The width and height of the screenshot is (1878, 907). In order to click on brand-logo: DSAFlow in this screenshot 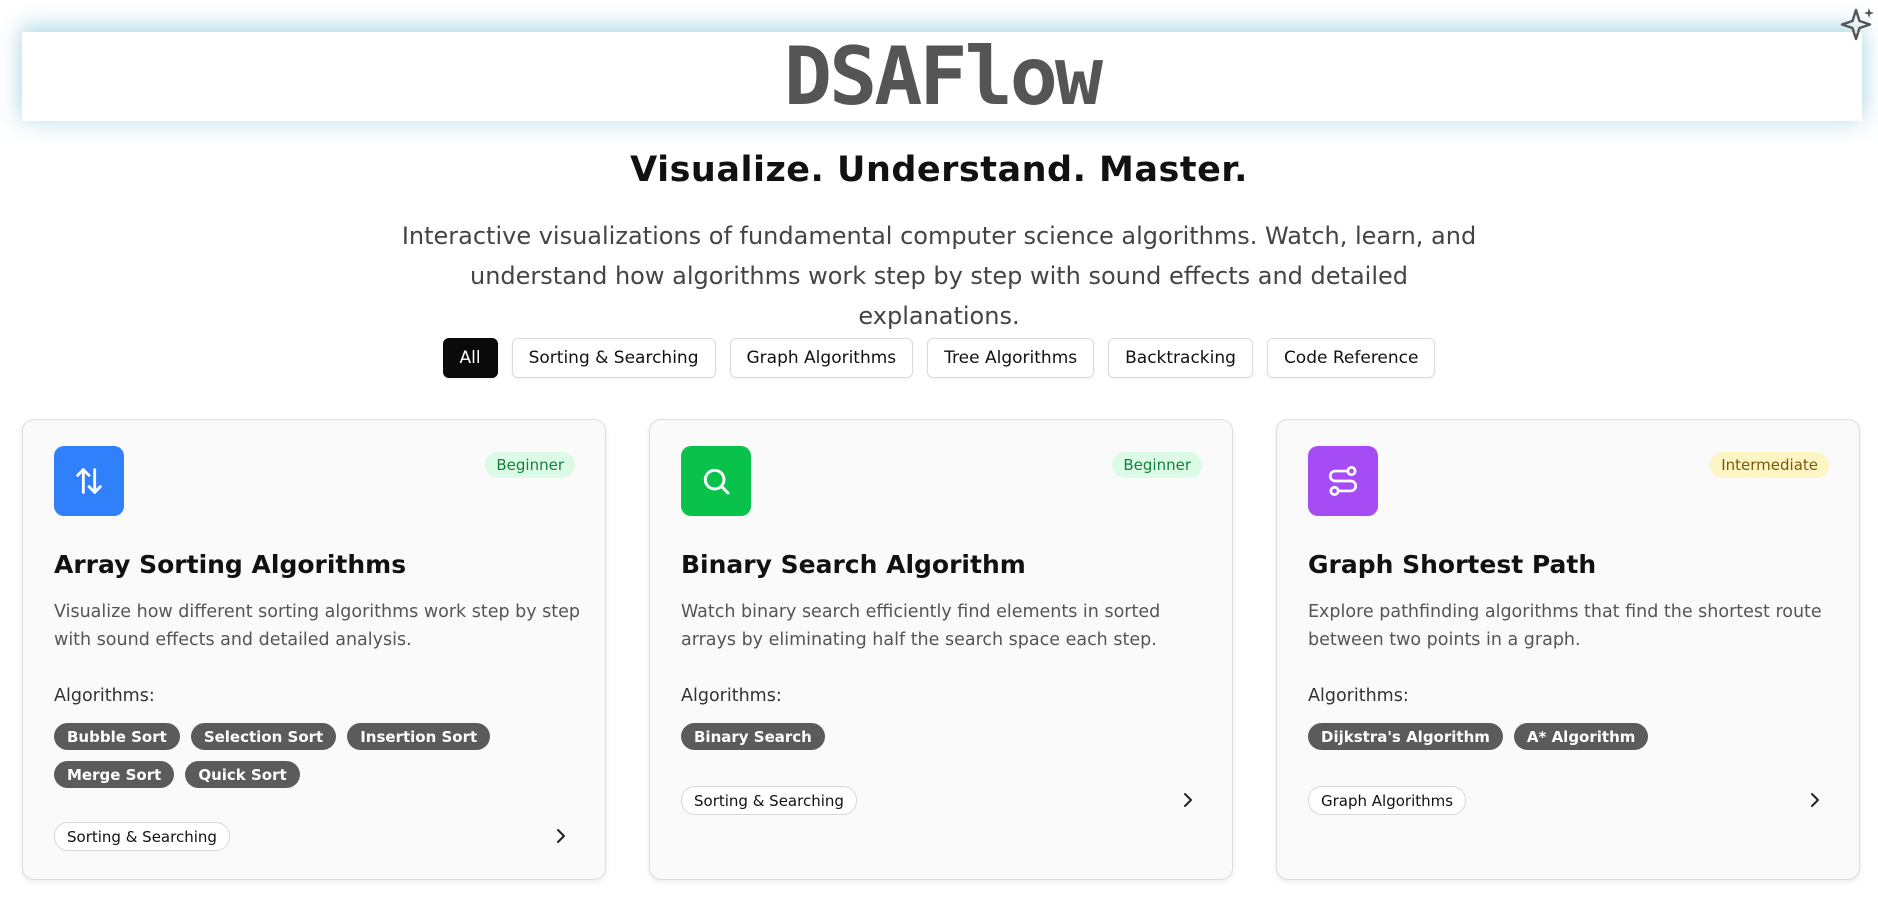, I will do `click(943, 76)`.